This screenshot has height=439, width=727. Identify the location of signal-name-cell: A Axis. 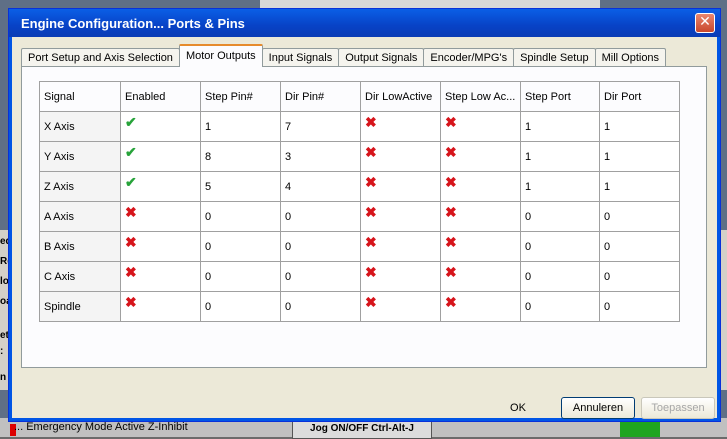
(80, 216).